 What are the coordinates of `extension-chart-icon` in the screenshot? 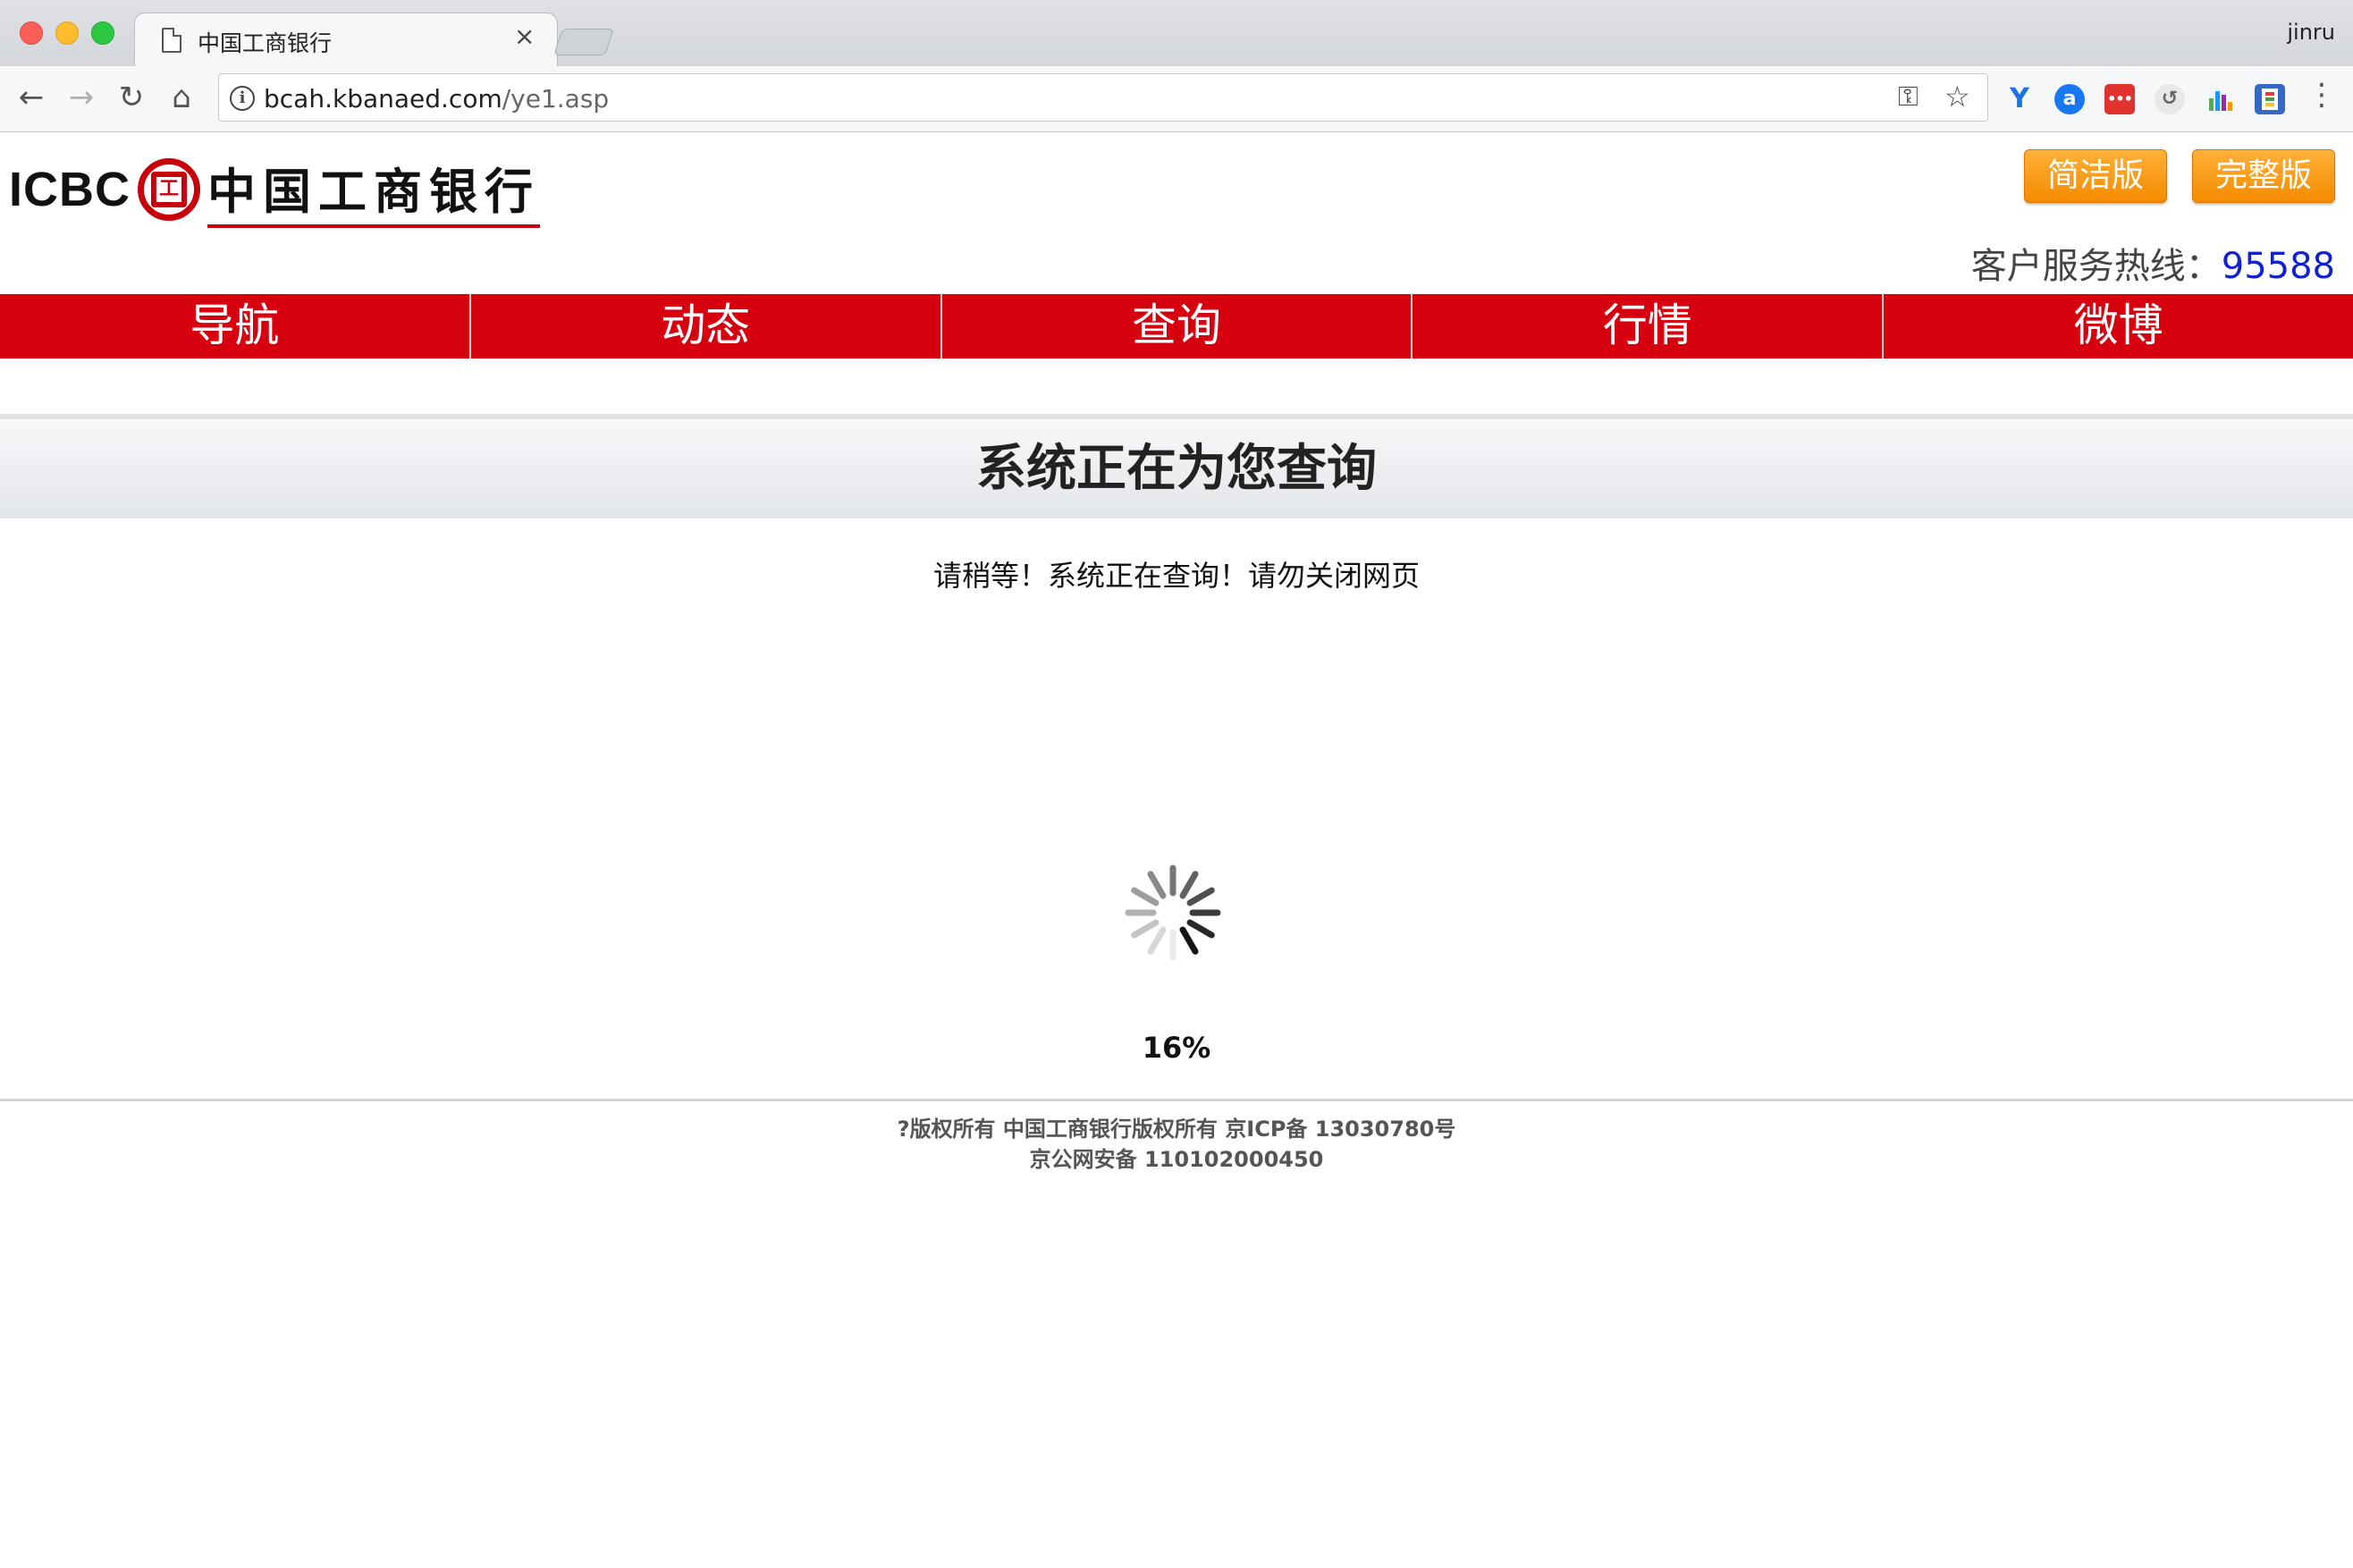 It's located at (2220, 99).